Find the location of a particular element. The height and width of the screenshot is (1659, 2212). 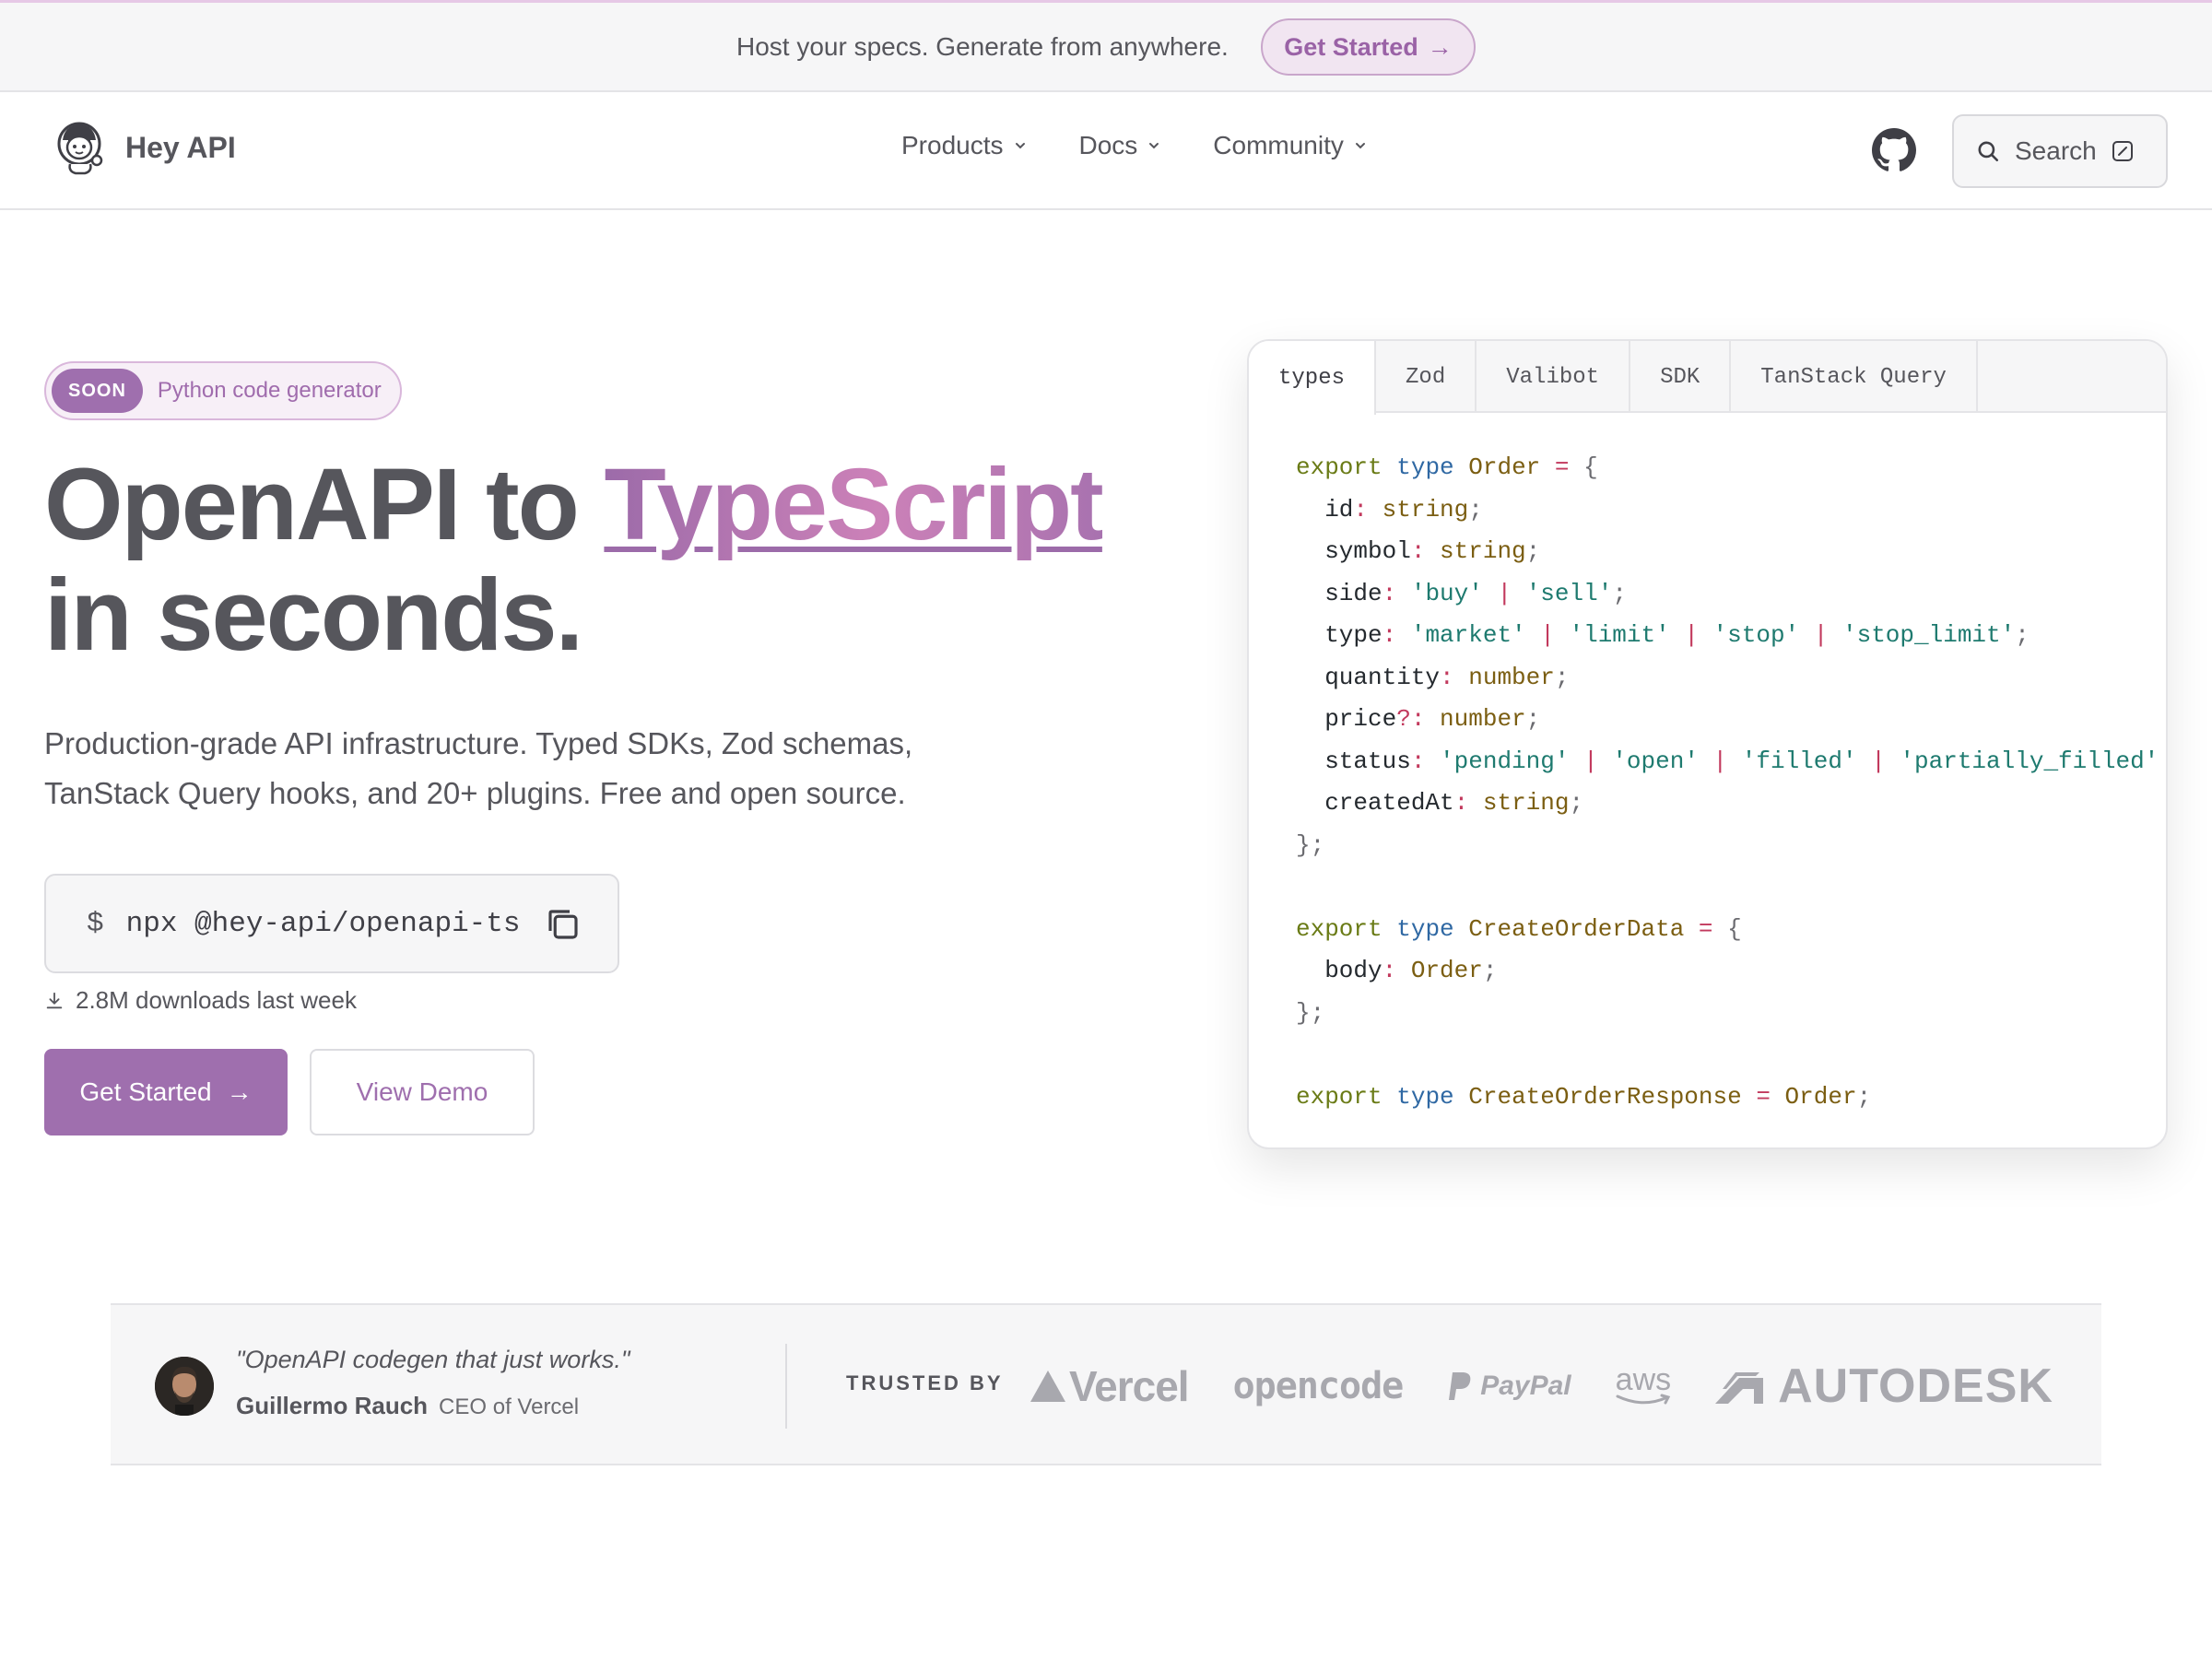

aws-smile-icon is located at coordinates (1643, 1399).